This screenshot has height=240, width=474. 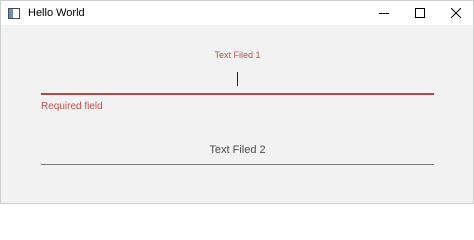 I want to click on app-window-icon, so click(x=14, y=13).